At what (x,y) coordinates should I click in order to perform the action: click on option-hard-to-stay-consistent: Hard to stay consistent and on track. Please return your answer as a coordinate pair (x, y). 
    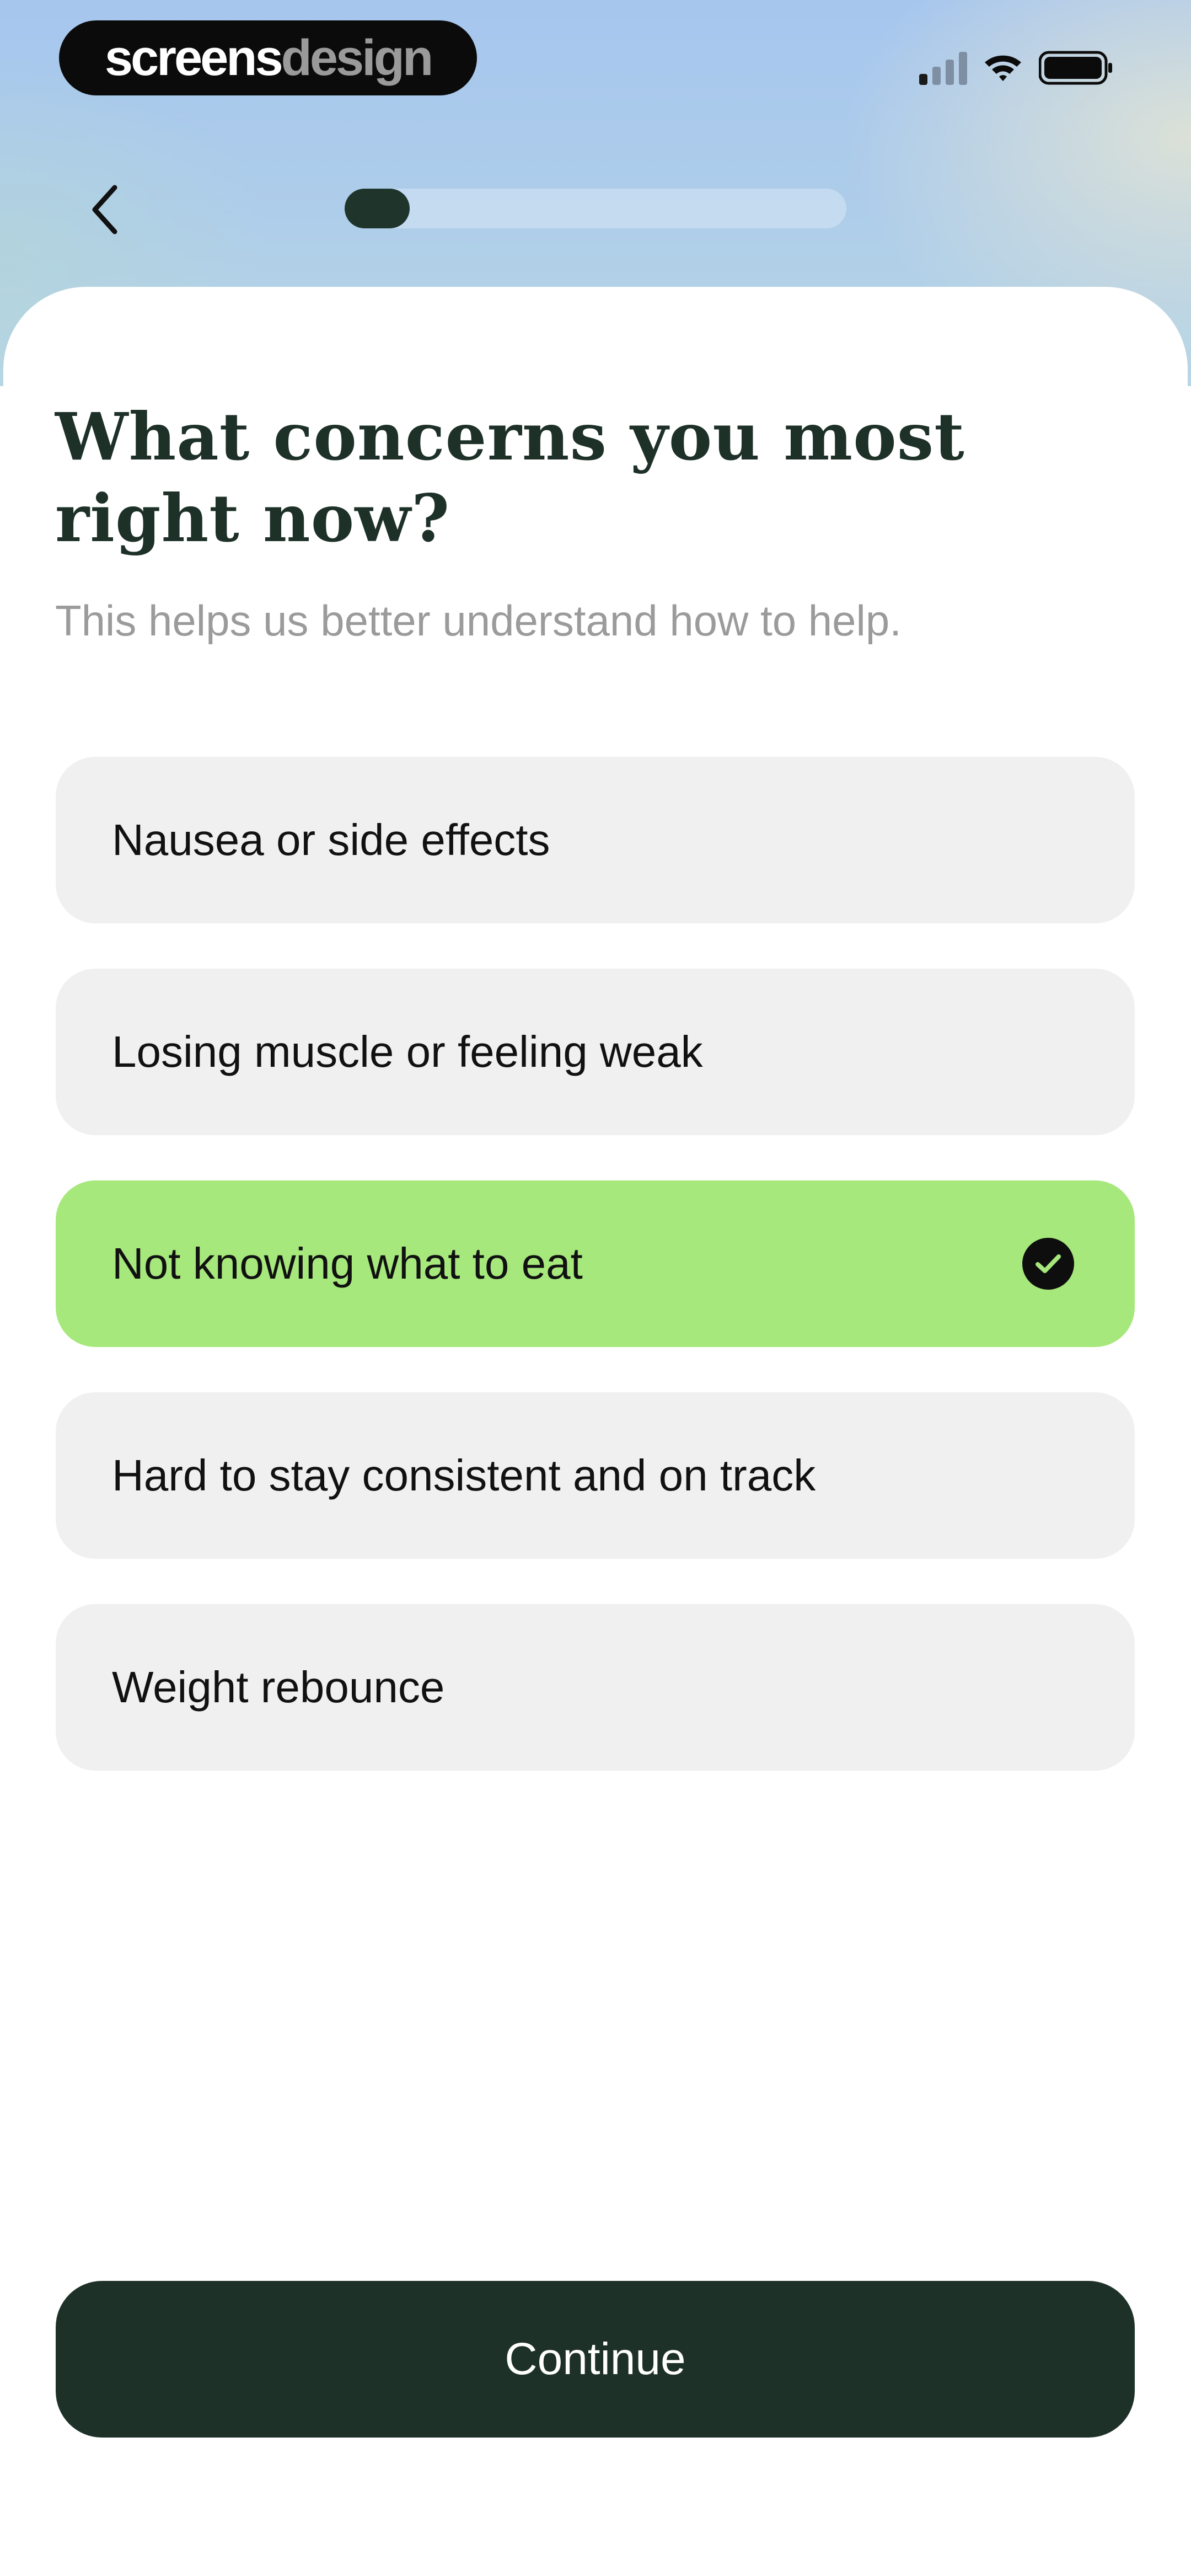
    Looking at the image, I should click on (595, 1475).